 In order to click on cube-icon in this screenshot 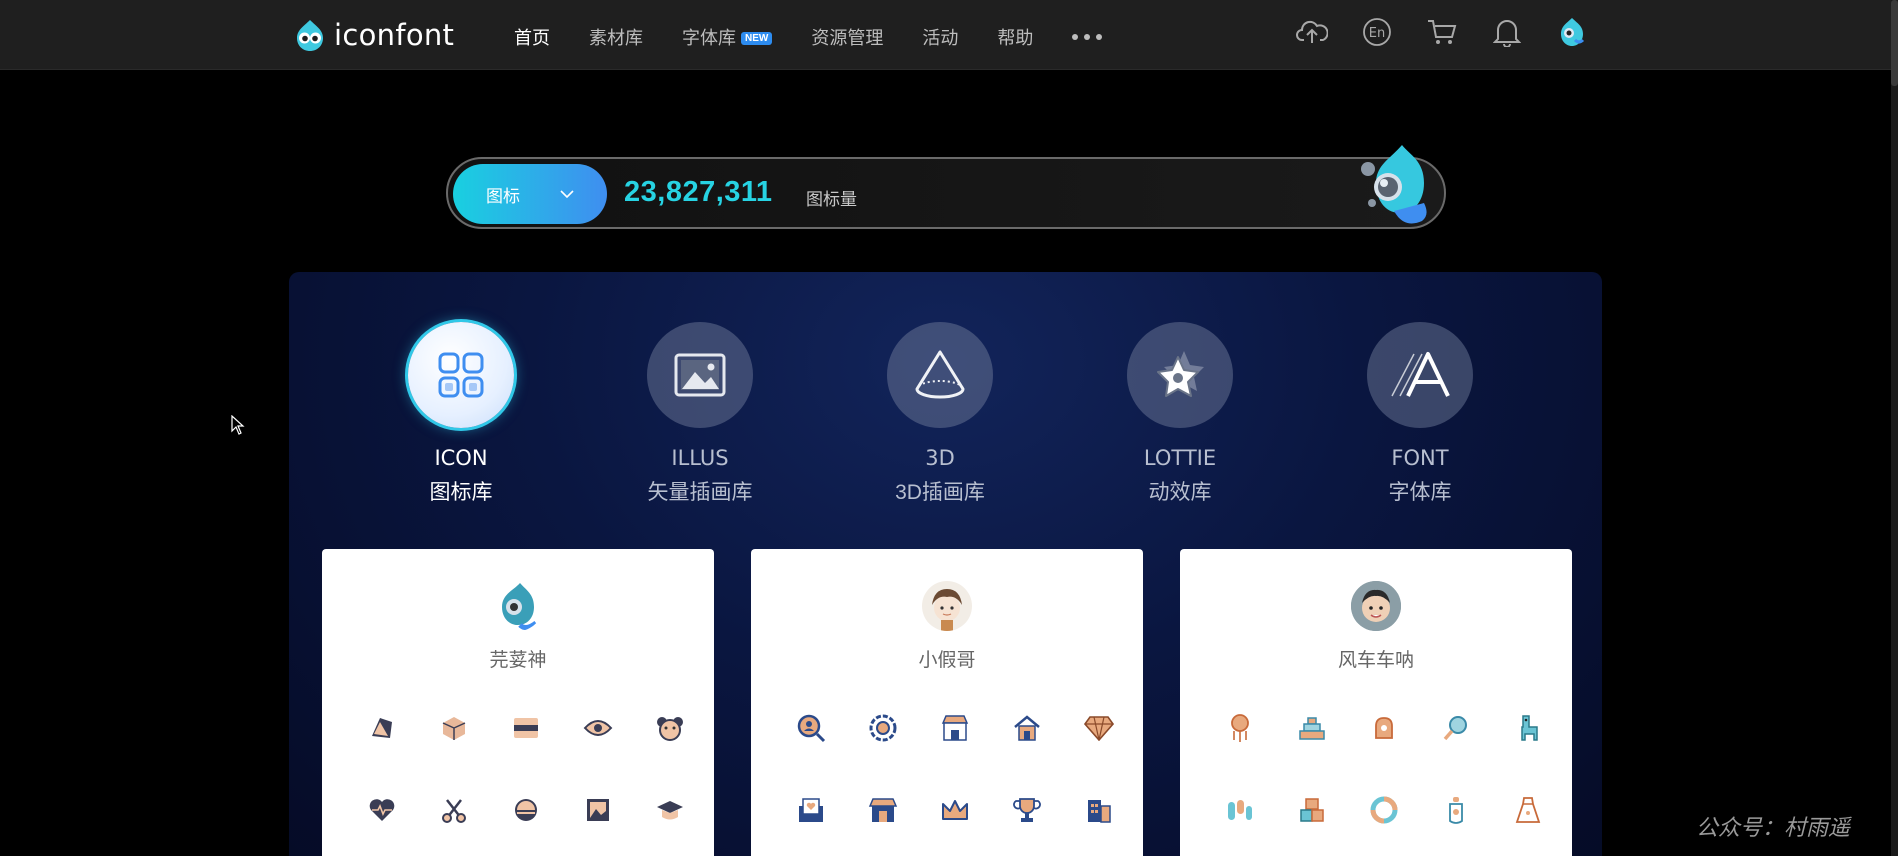, I will do `click(454, 728)`.